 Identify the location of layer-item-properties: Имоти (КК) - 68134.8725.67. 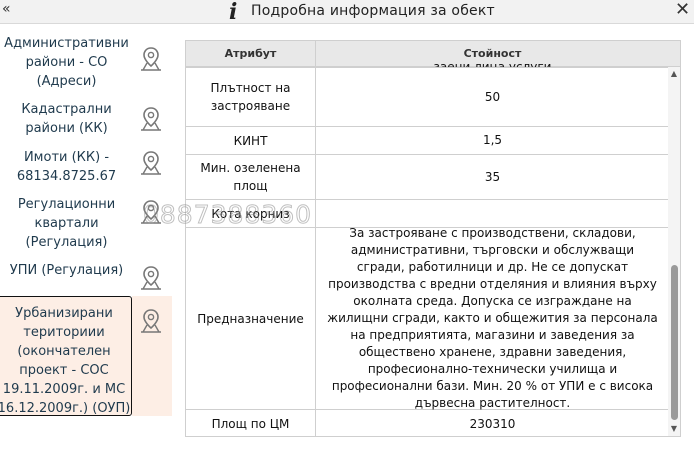
(86, 169).